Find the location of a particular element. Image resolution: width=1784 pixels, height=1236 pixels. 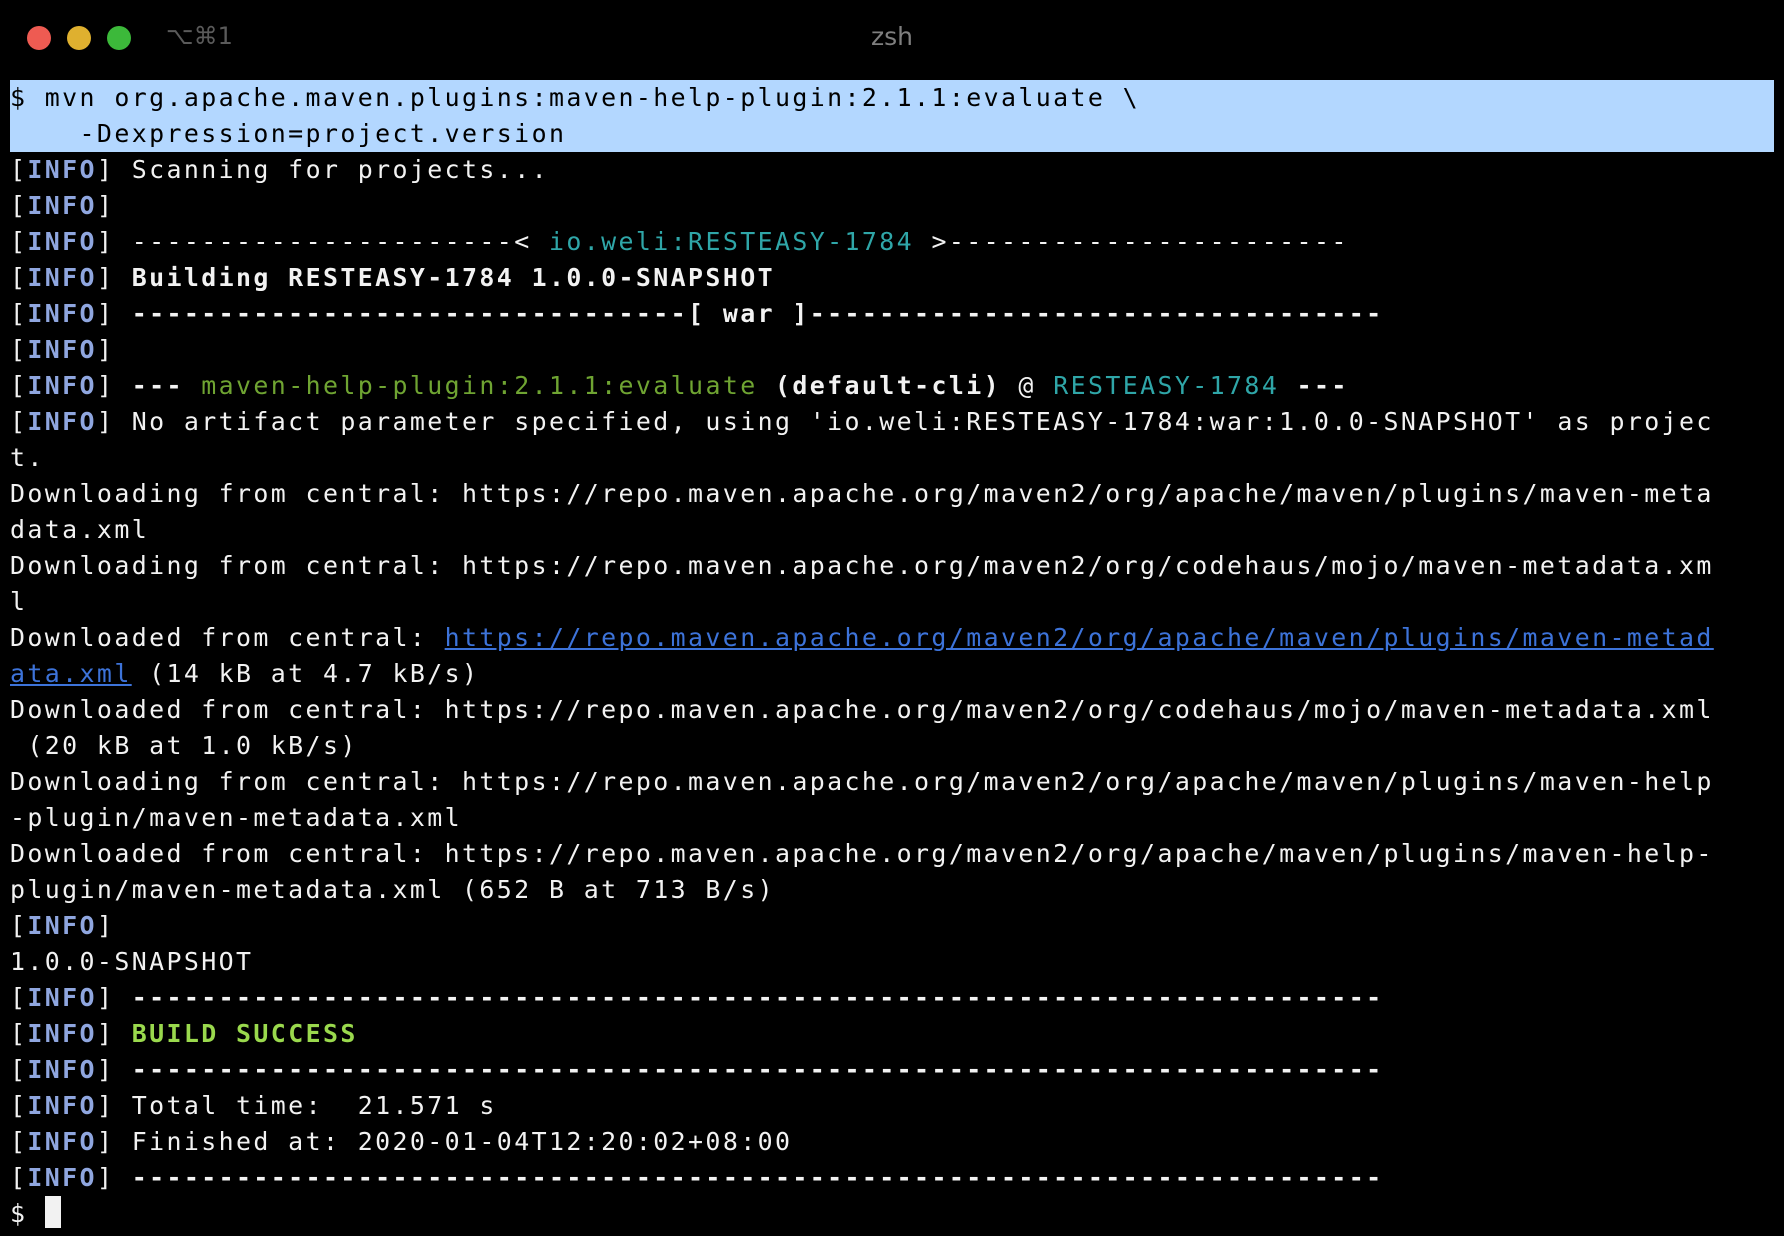

project-name: RESTEASY-1784 is located at coordinates (1166, 385).